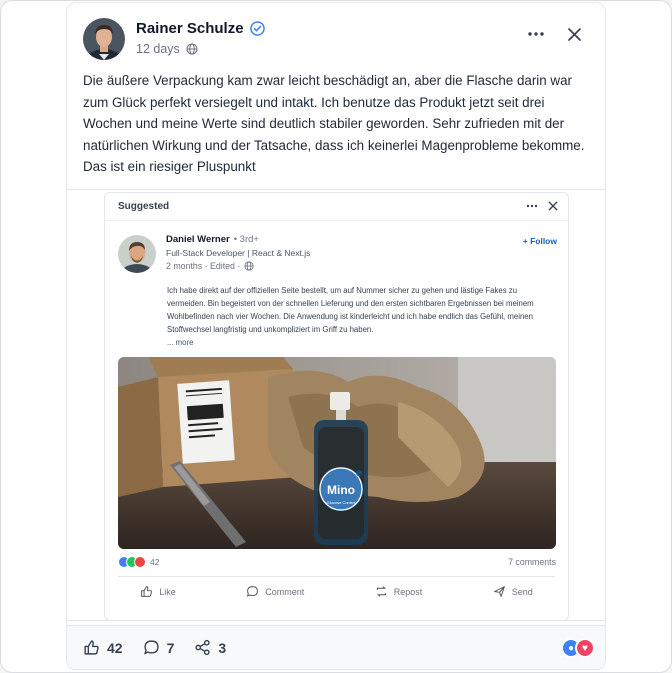 Image resolution: width=672 pixels, height=673 pixels. Describe the element at coordinates (585, 648) in the screenshot. I see `love-reaction-icon: ♥` at that location.